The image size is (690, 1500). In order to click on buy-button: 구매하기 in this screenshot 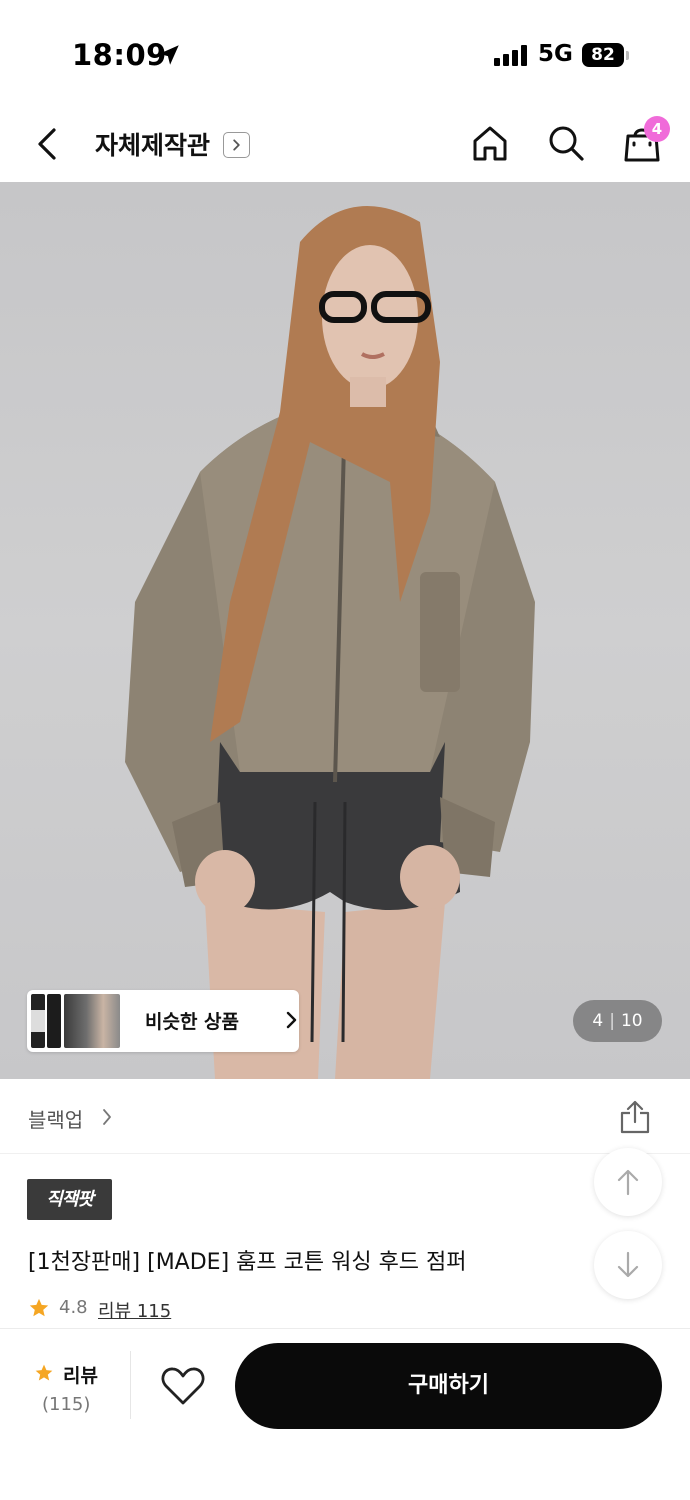, I will do `click(448, 1386)`.